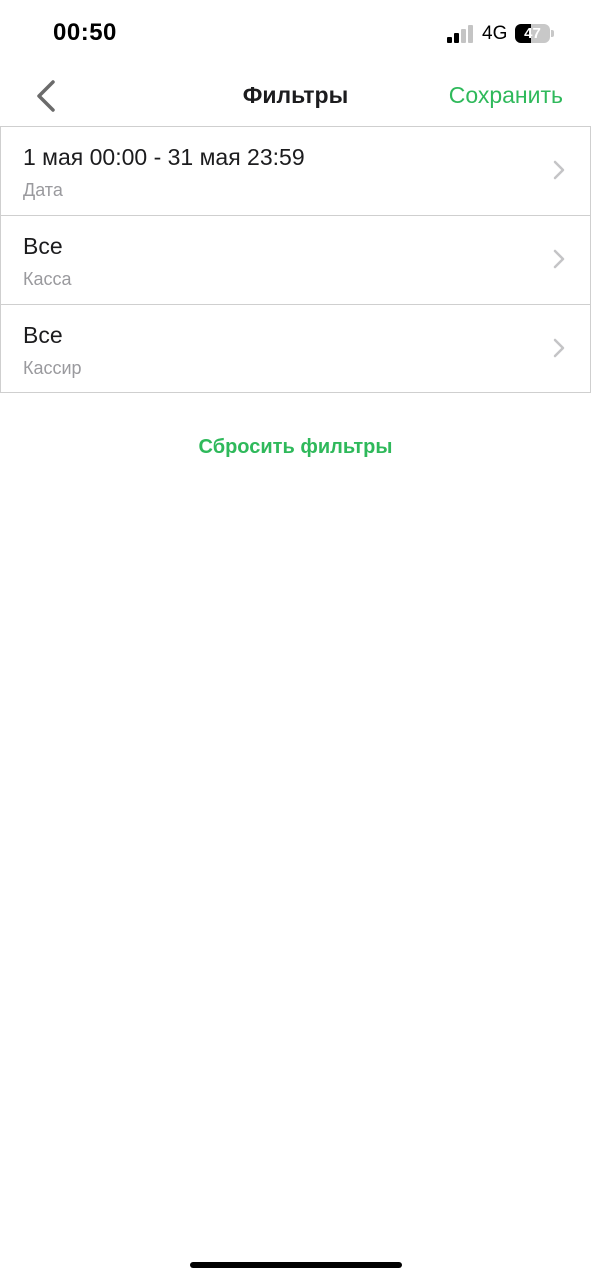  Describe the element at coordinates (52, 368) in the screenshot. I see `filter-label: Кассир` at that location.